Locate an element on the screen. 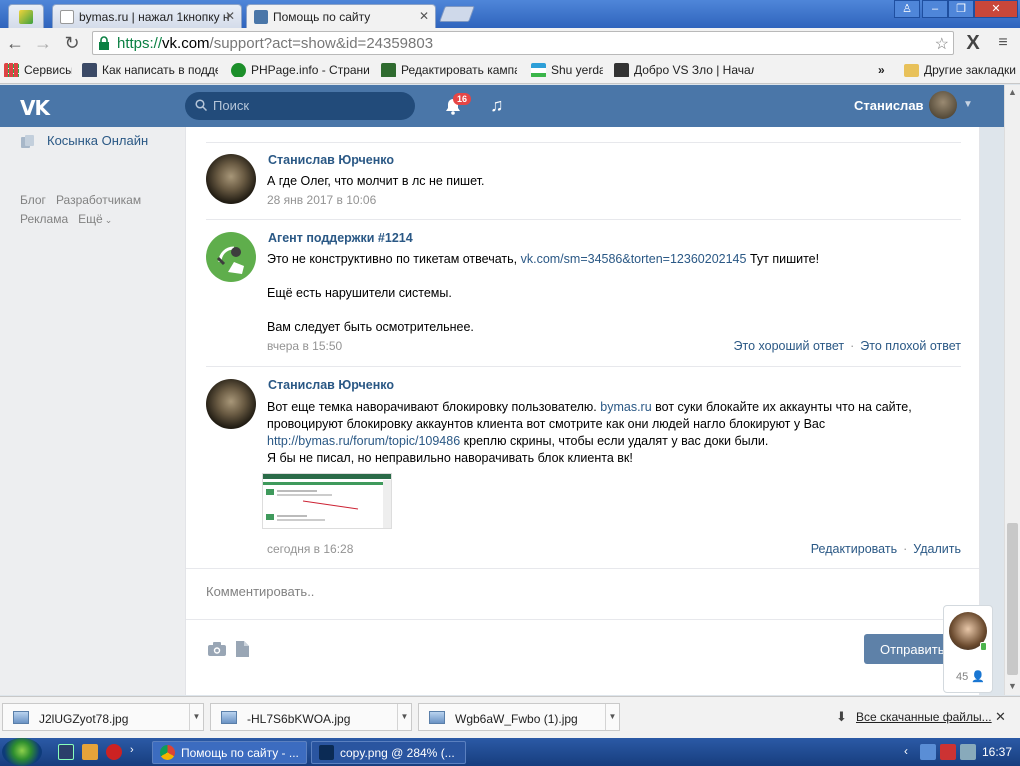 Image resolution: width=1020 pixels, height=766 pixels. delete-link: Удалить is located at coordinates (937, 549).